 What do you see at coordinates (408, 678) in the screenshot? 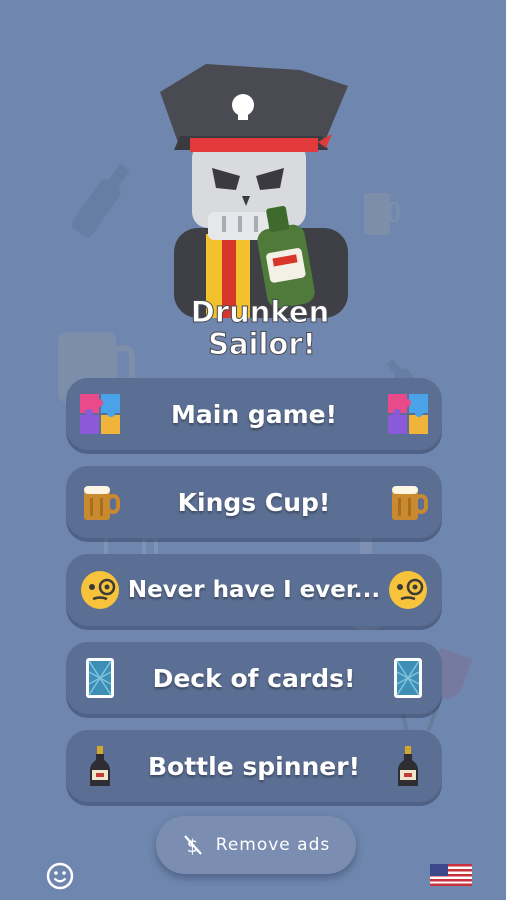
I see `playing-card-icon` at bounding box center [408, 678].